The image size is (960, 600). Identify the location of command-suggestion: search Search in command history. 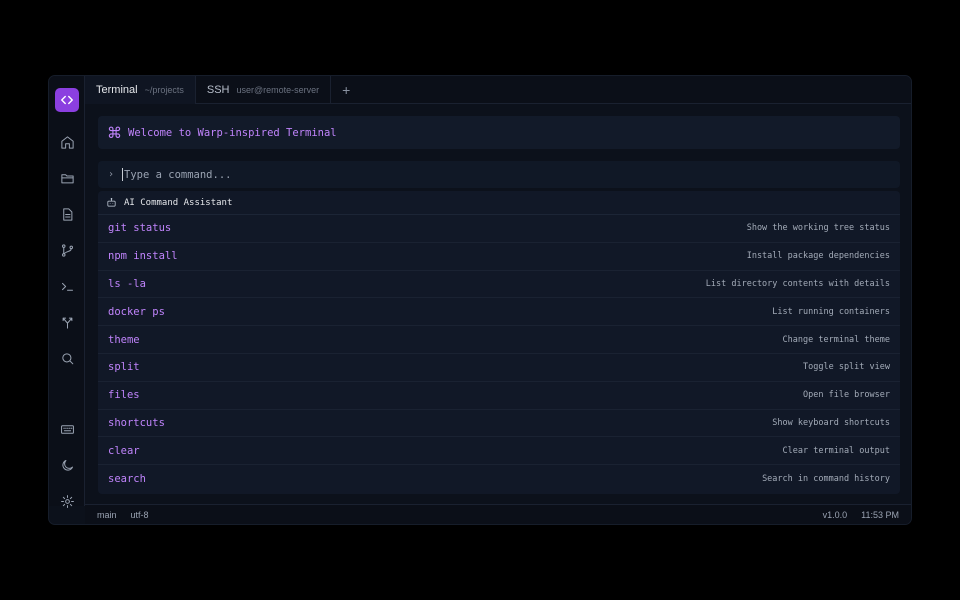
(499, 479).